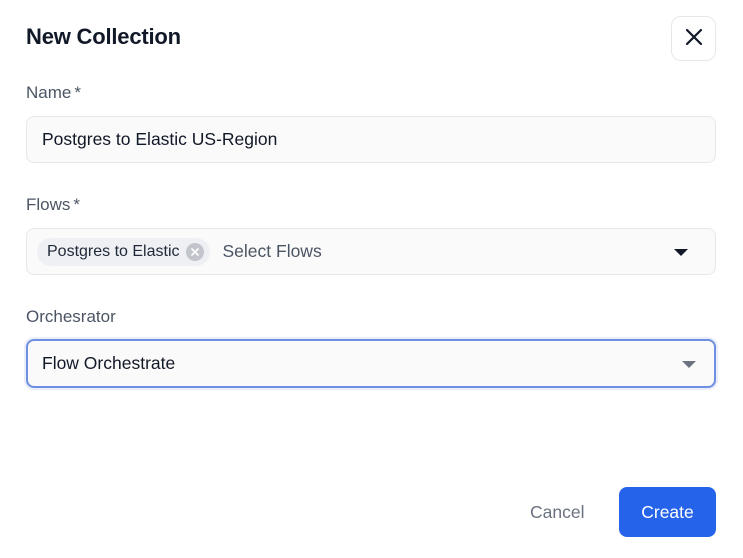  I want to click on flow-chip: Postgres to Elastic, so click(123, 251).